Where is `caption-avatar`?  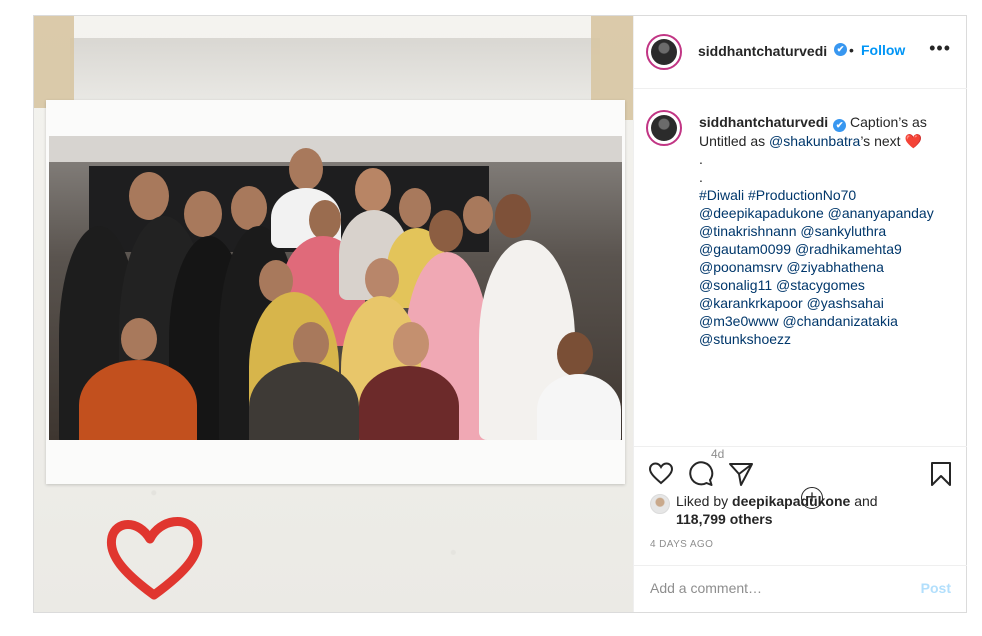
caption-avatar is located at coordinates (664, 128).